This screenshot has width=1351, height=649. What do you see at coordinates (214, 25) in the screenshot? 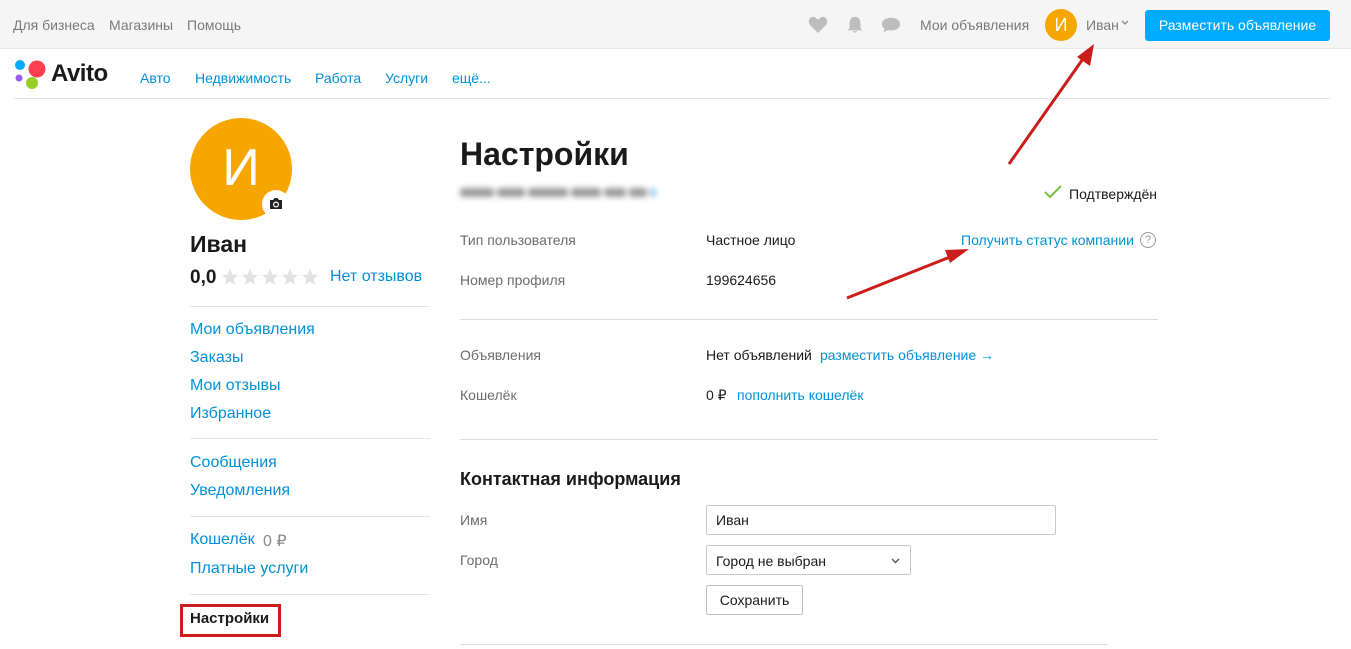
I see `help-link: Помощь` at bounding box center [214, 25].